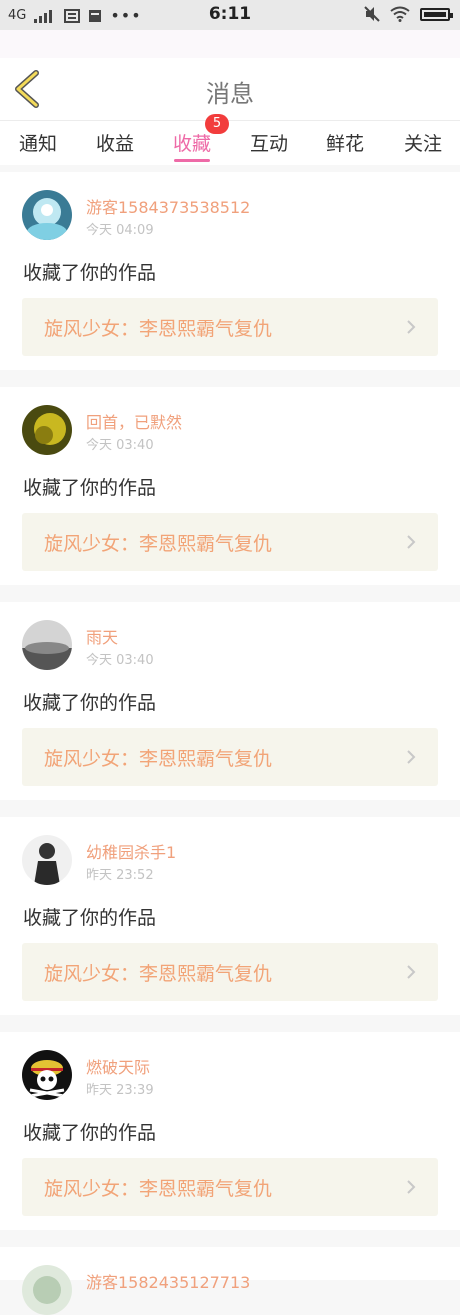 The height and width of the screenshot is (1315, 460). What do you see at coordinates (217, 124) in the screenshot?
I see `favorites-count-badge: 5` at bounding box center [217, 124].